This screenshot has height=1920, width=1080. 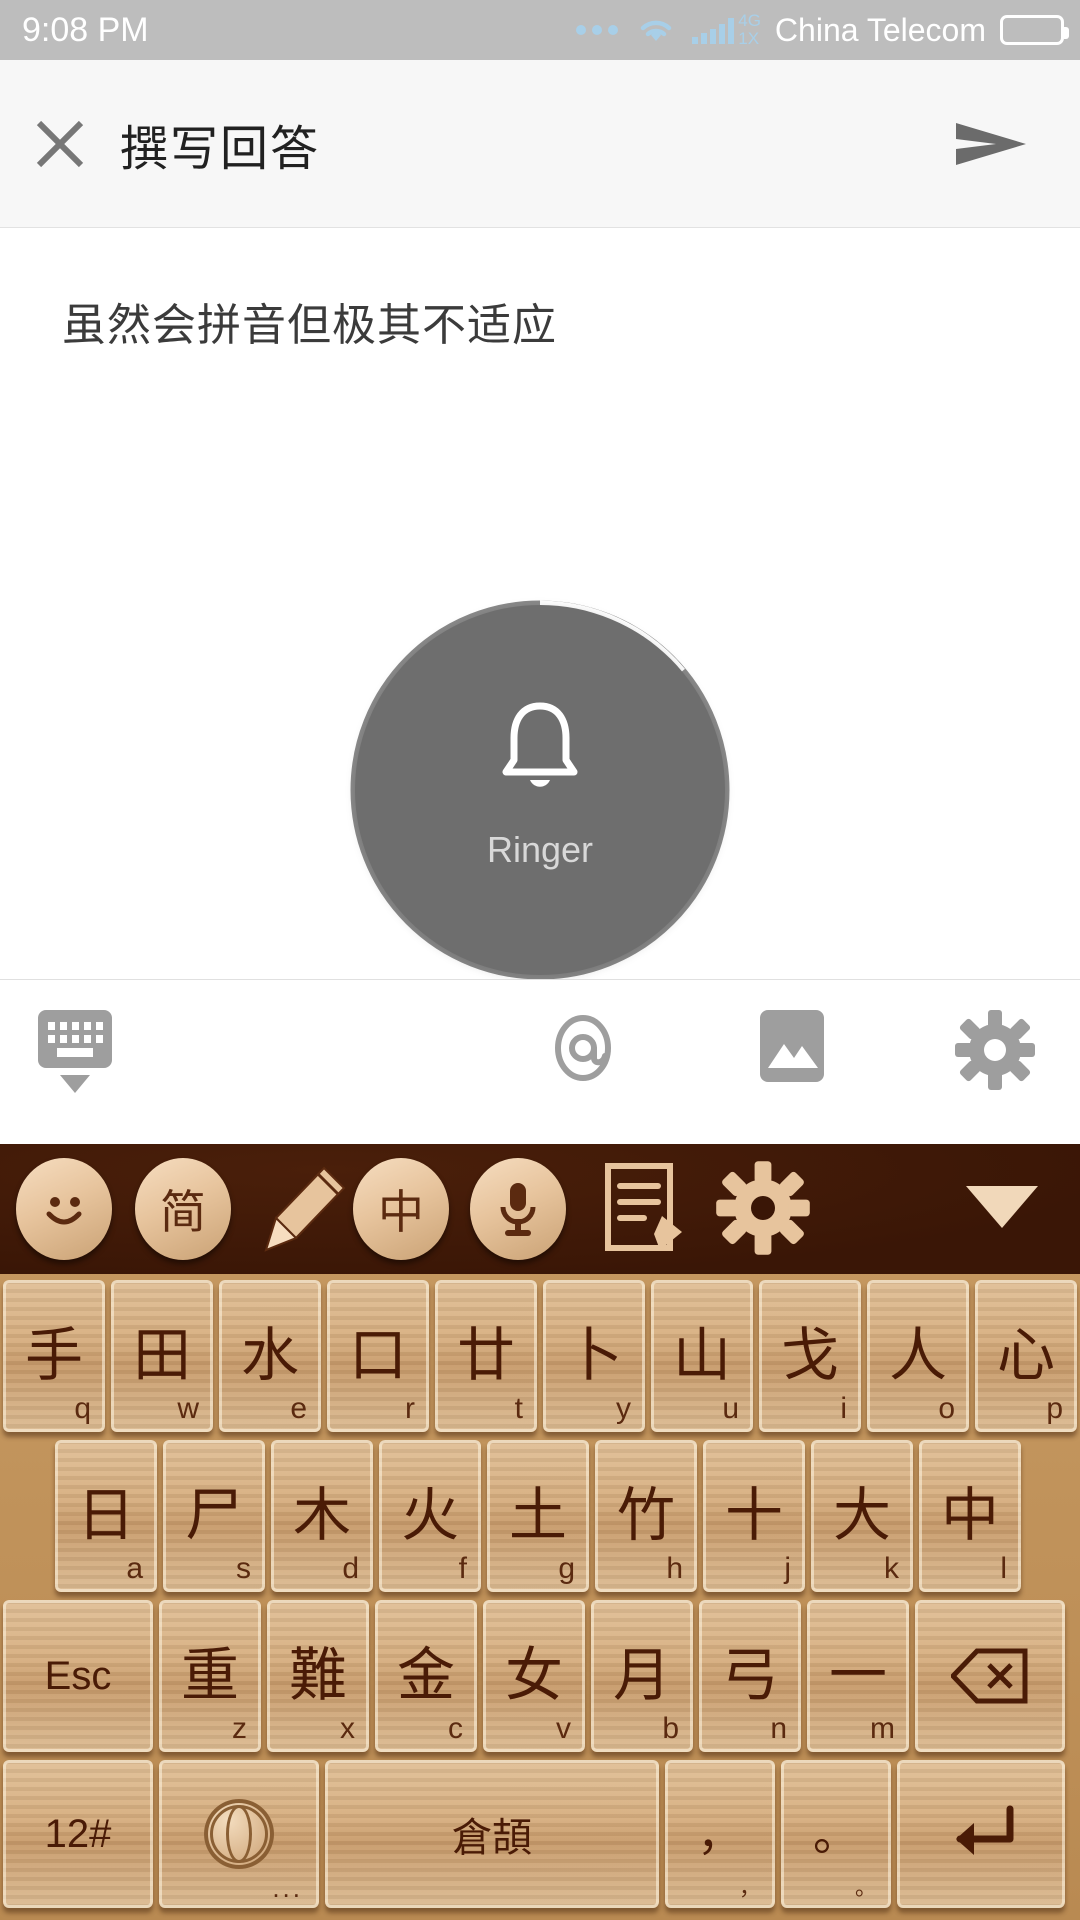 I want to click on key-space: 倉頡, so click(x=492, y=1834).